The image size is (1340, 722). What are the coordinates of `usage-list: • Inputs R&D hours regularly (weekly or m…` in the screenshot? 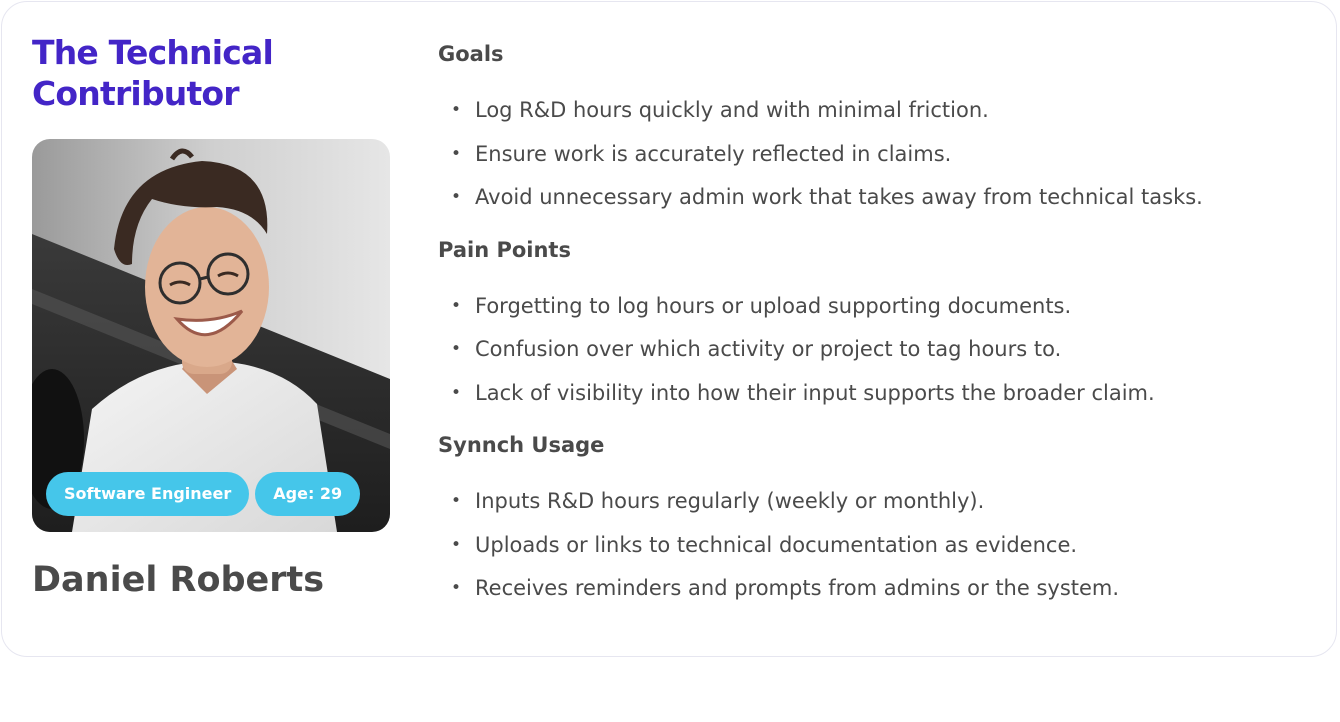 It's located at (878, 545).